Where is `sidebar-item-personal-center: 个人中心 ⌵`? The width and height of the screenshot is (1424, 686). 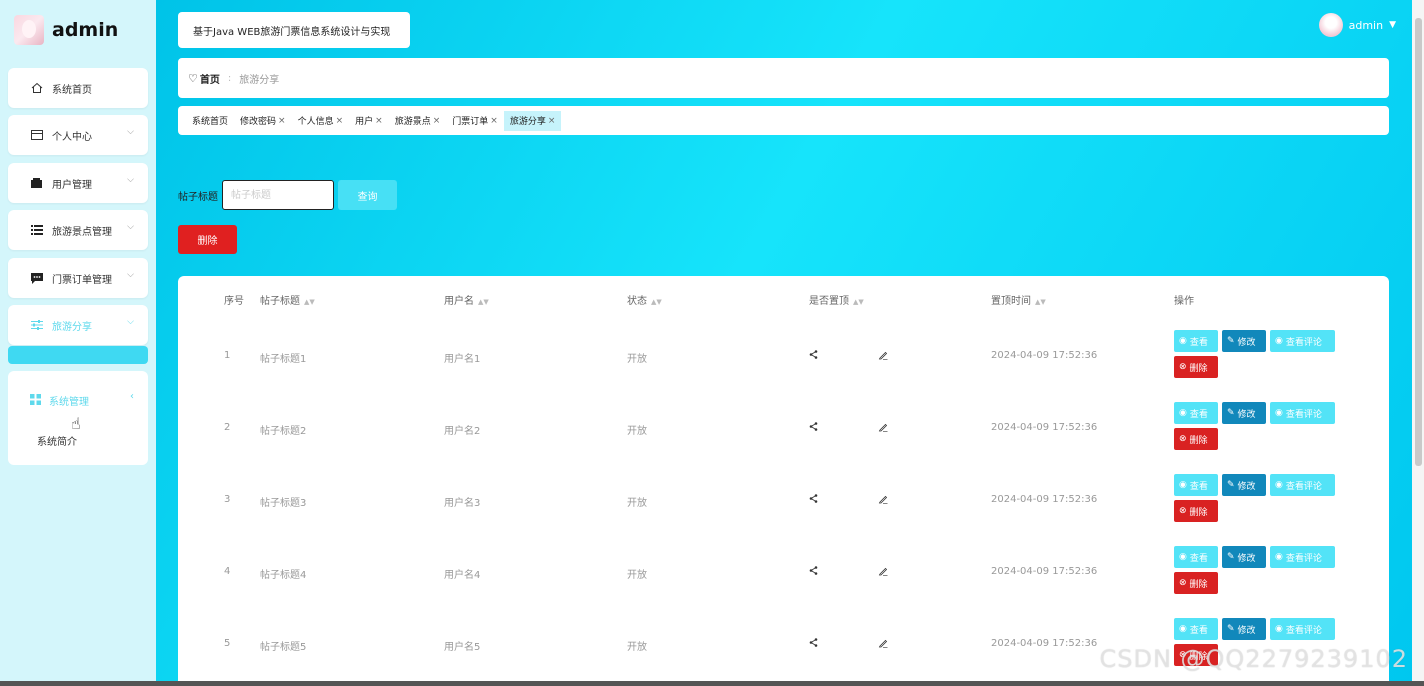 sidebar-item-personal-center: 个人中心 ⌵ is located at coordinates (78, 135).